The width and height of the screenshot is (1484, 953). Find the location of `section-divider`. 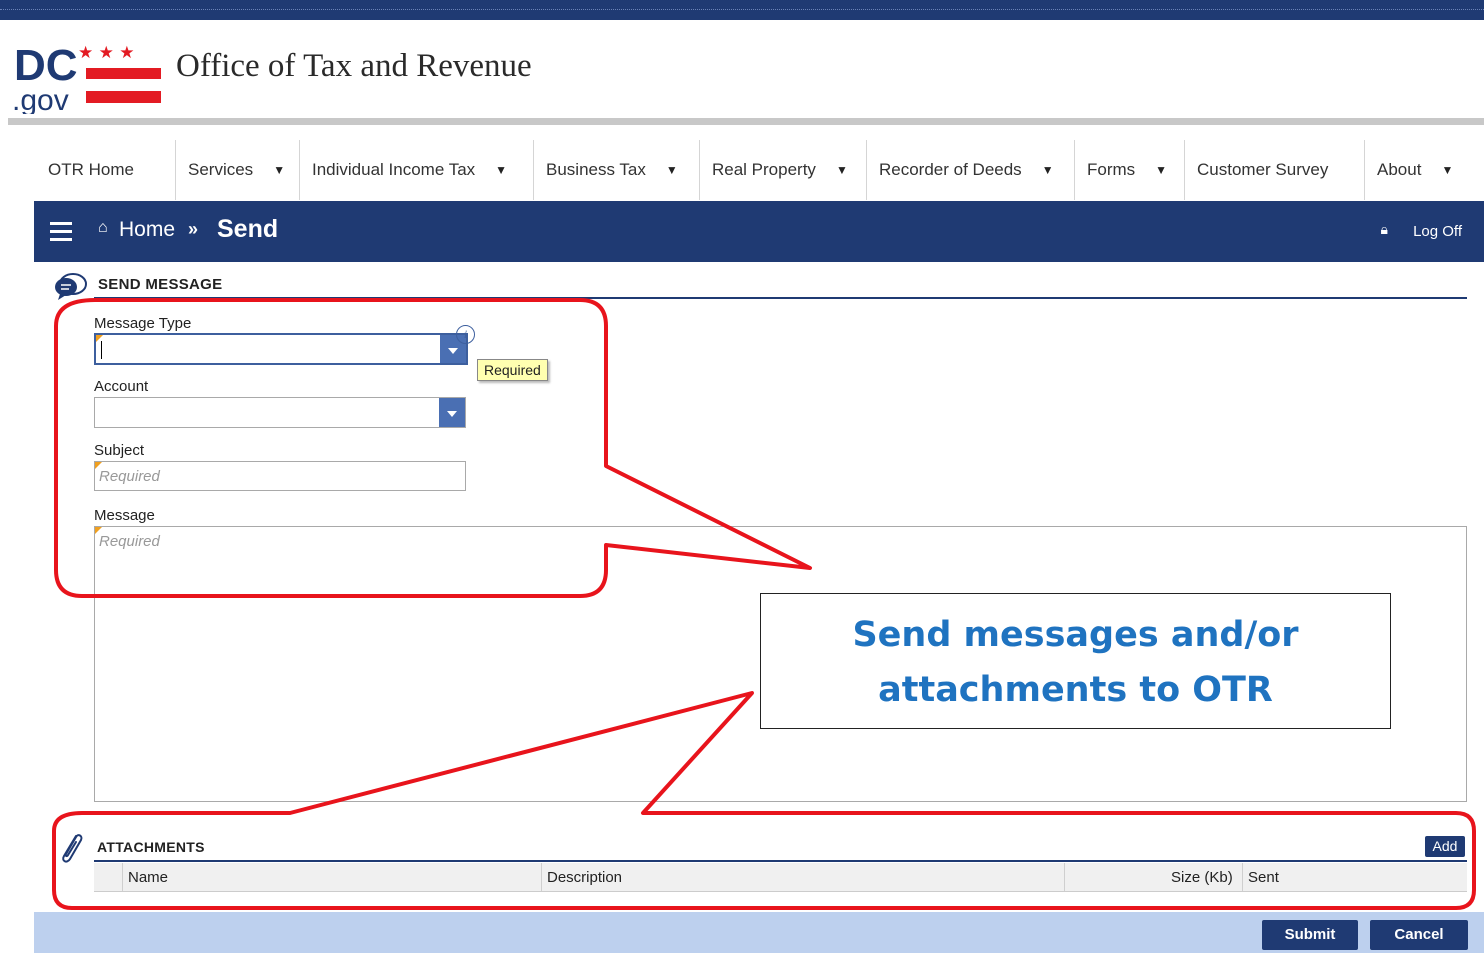

section-divider is located at coordinates (780, 298).